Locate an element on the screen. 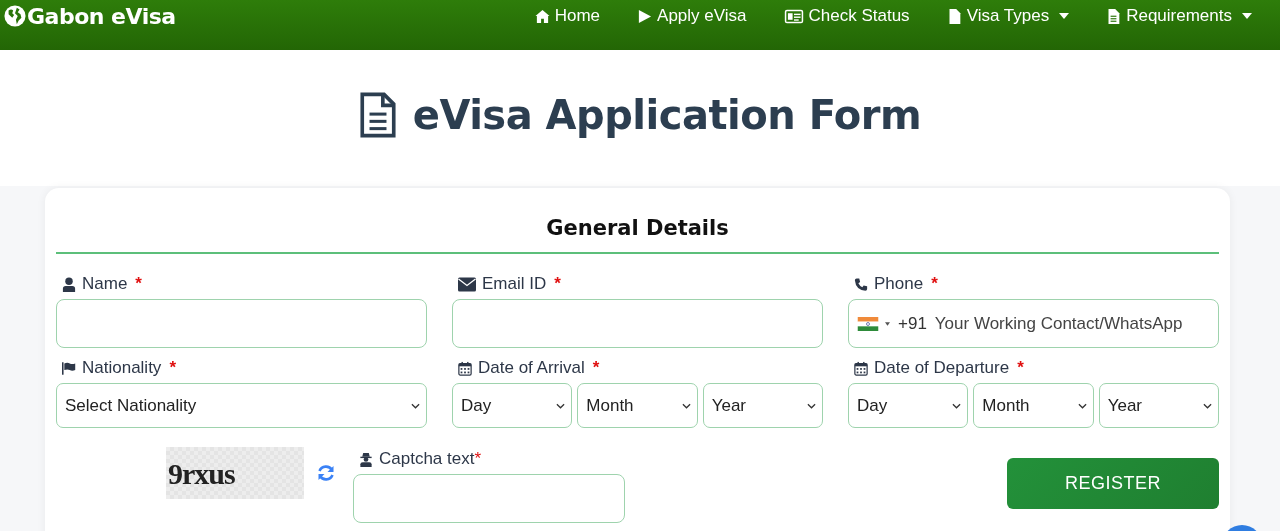 The image size is (1280, 531). id-card-icon is located at coordinates (793, 16).